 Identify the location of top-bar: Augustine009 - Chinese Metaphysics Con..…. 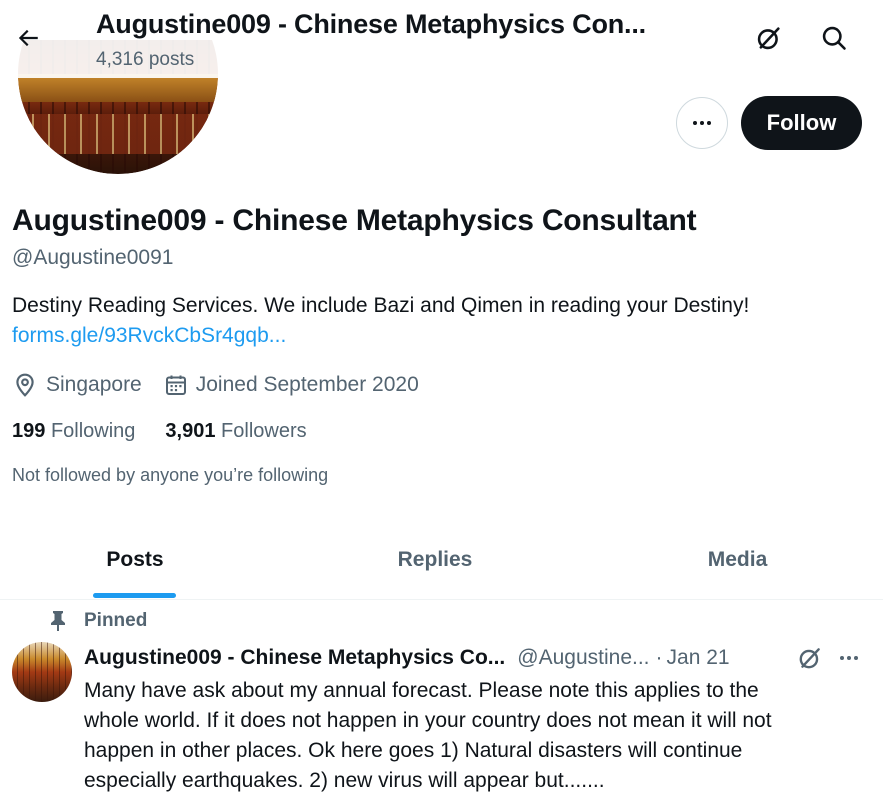
(441, 39).